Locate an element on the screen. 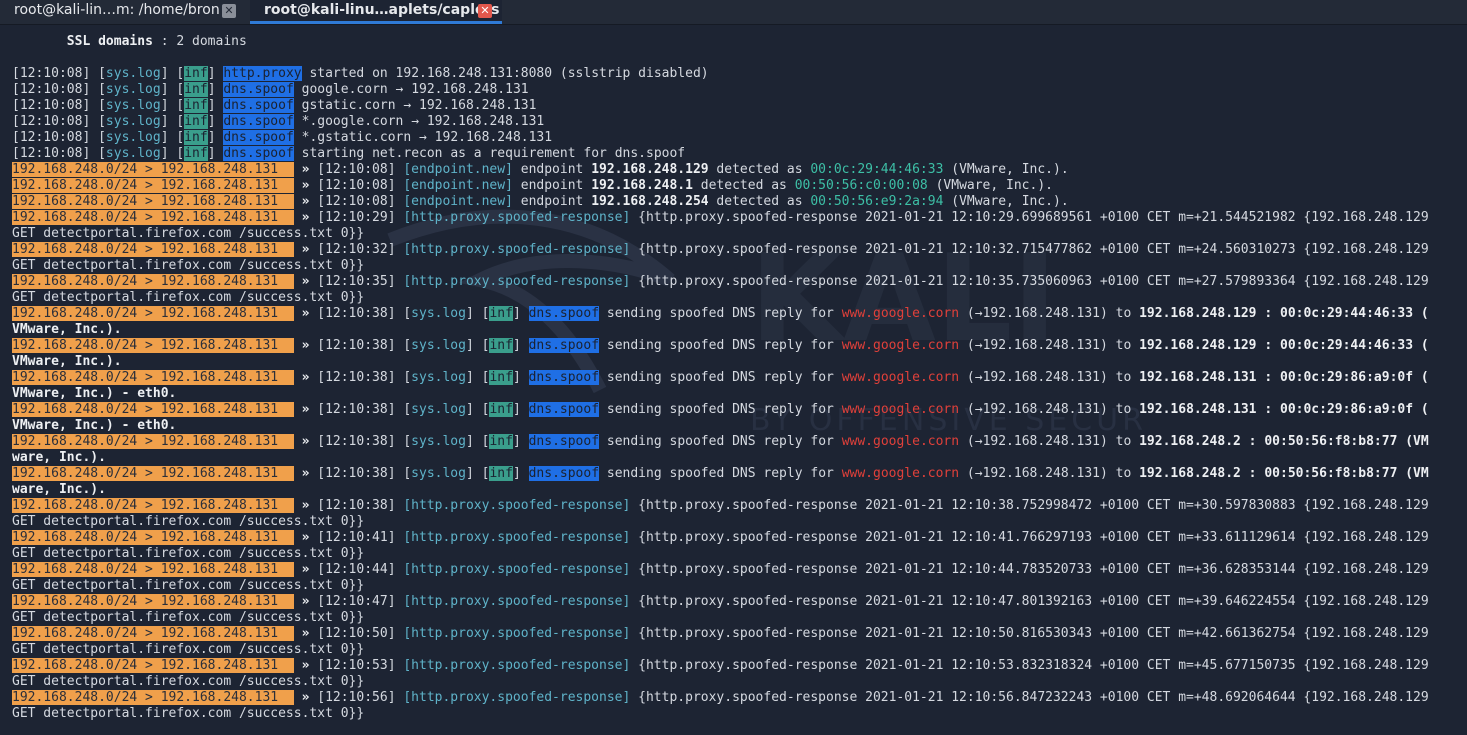  tab-caplets: root@kali-linu…aplets/caplets ✕ is located at coordinates (376, 12).